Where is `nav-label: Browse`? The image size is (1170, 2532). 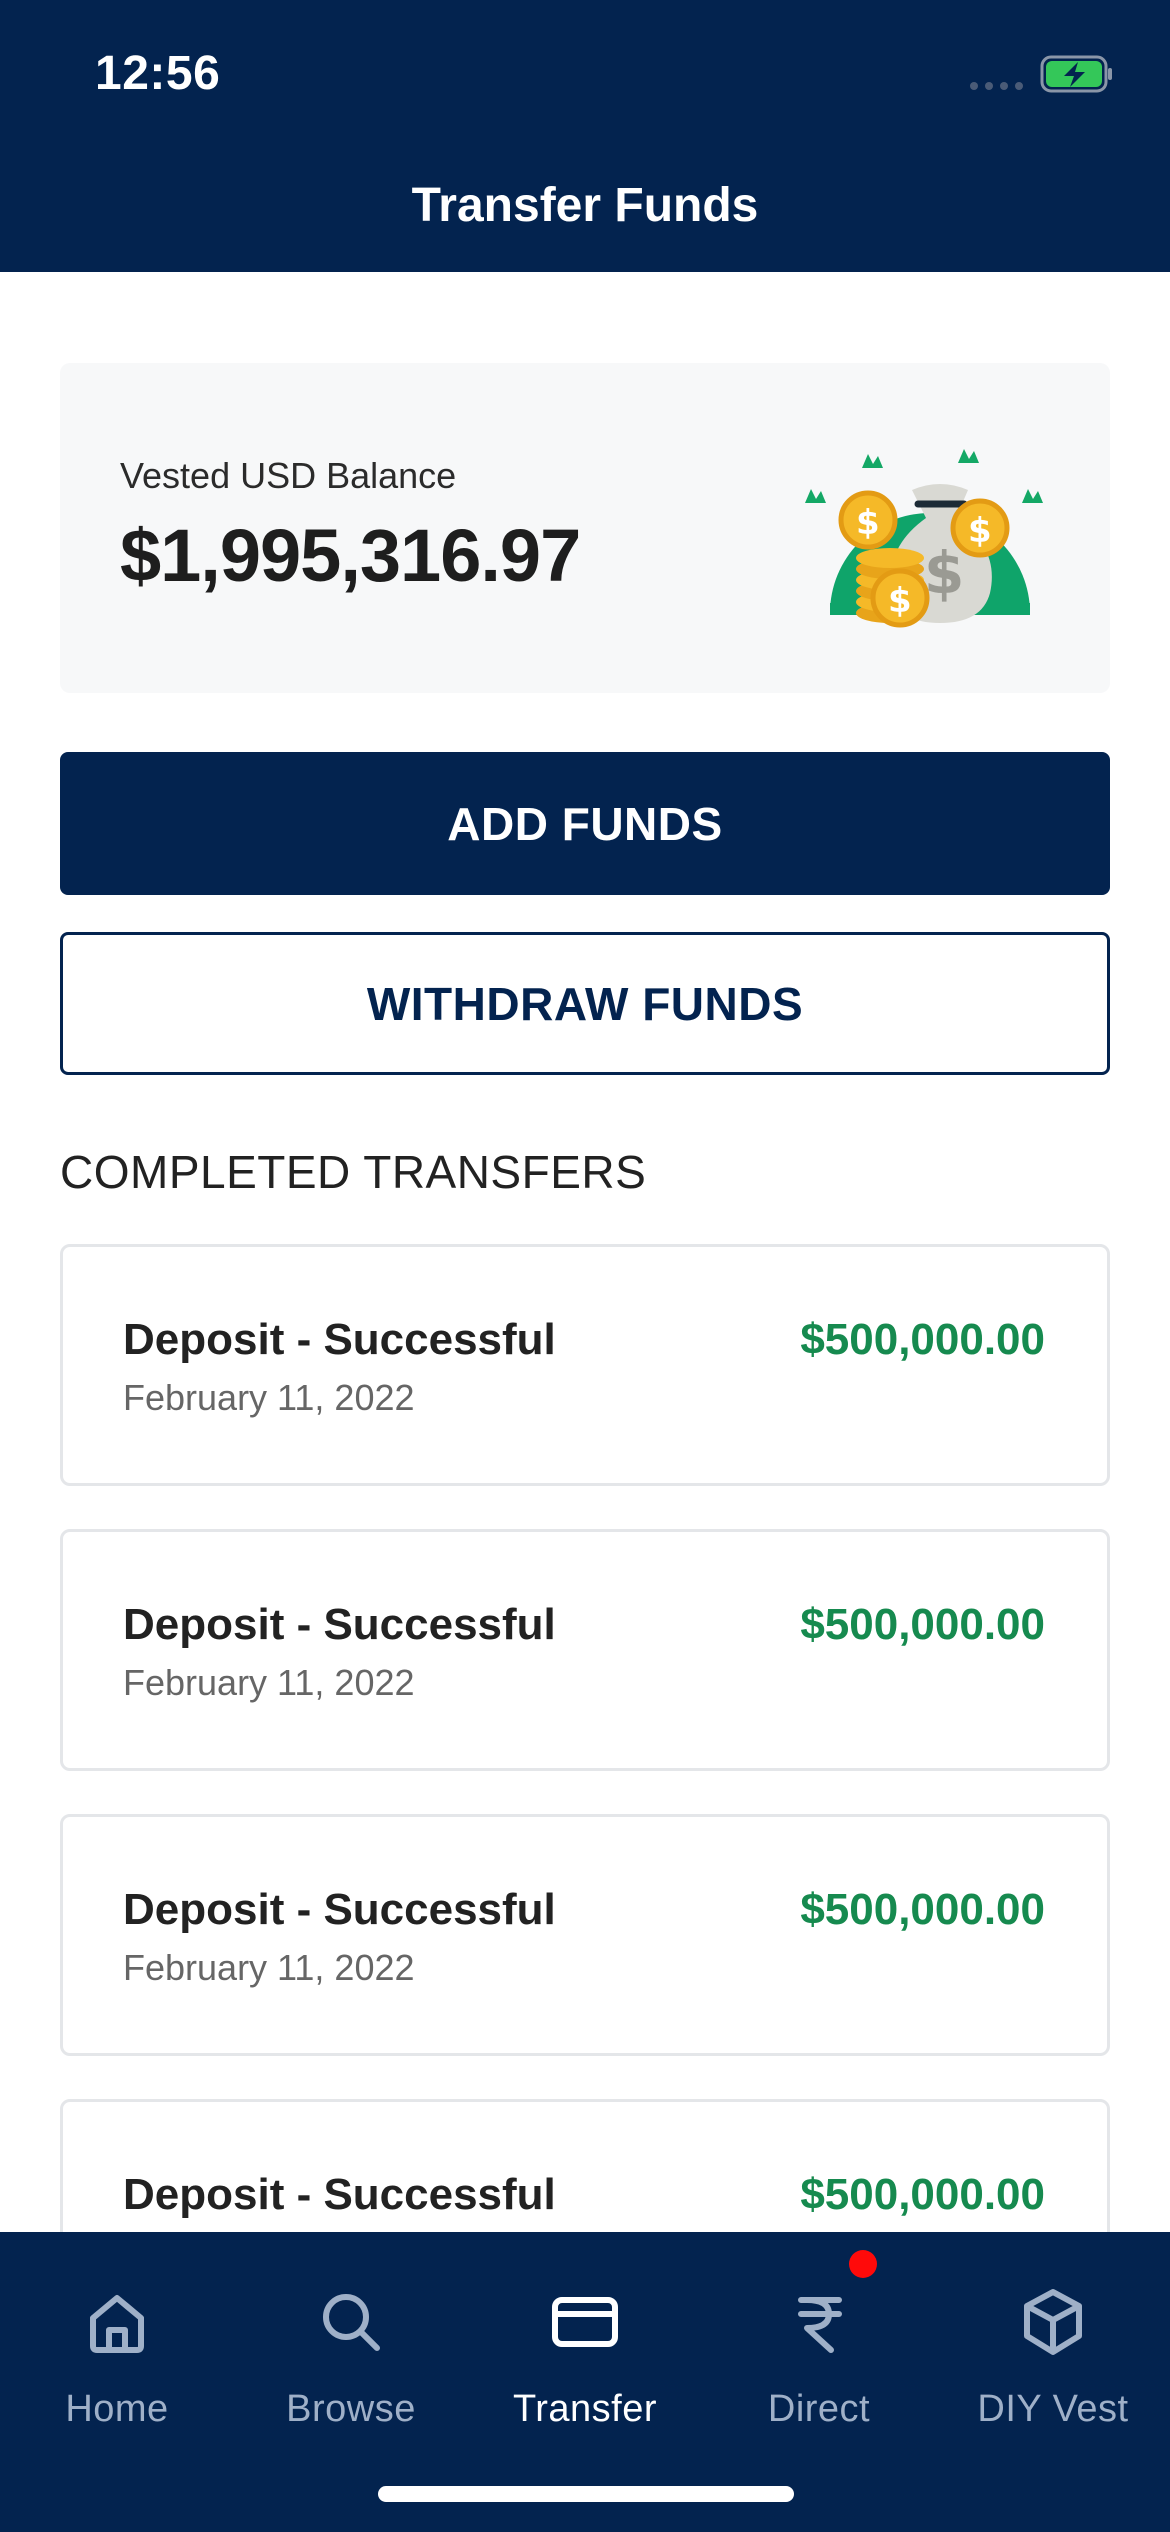
nav-label: Browse is located at coordinates (351, 2409).